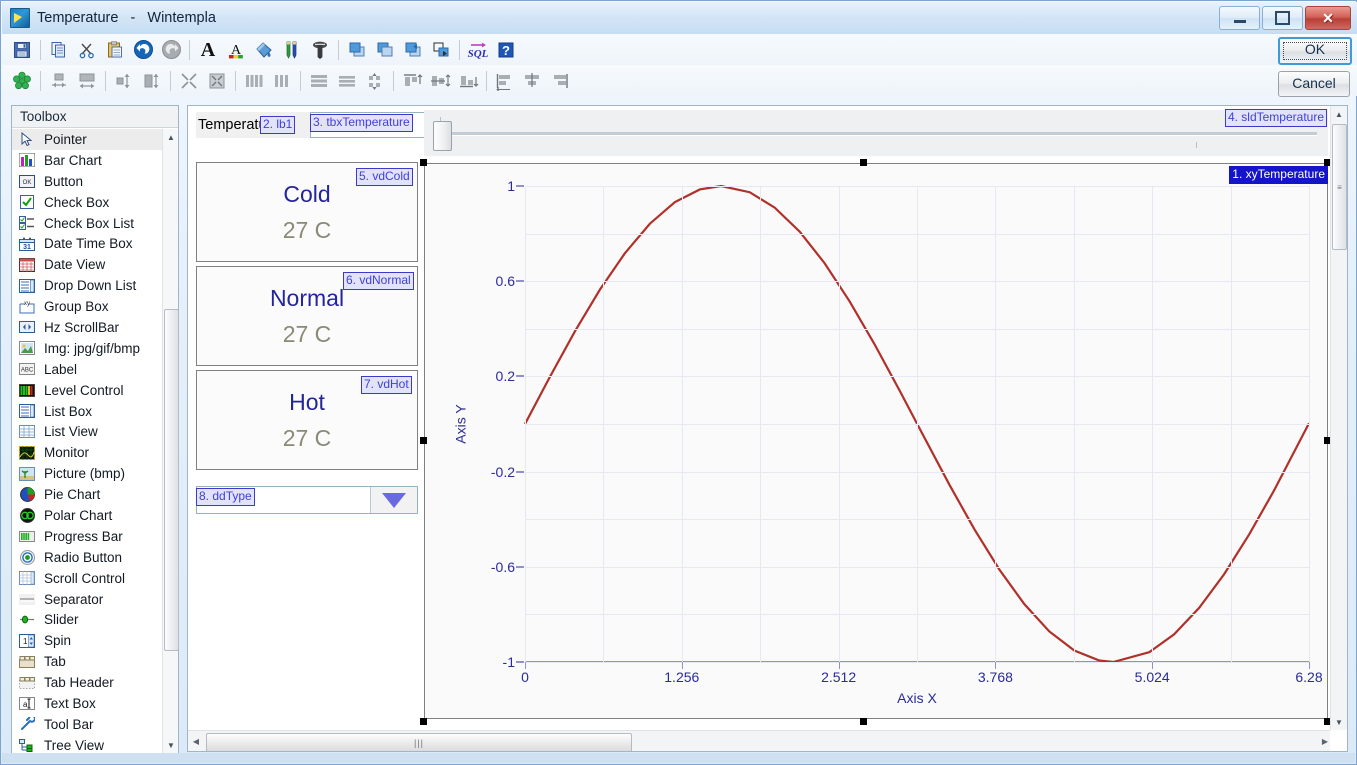 The width and height of the screenshot is (1357, 765). Describe the element at coordinates (384, 177) in the screenshot. I see `tag-vdCold: 5. vdCold` at that location.